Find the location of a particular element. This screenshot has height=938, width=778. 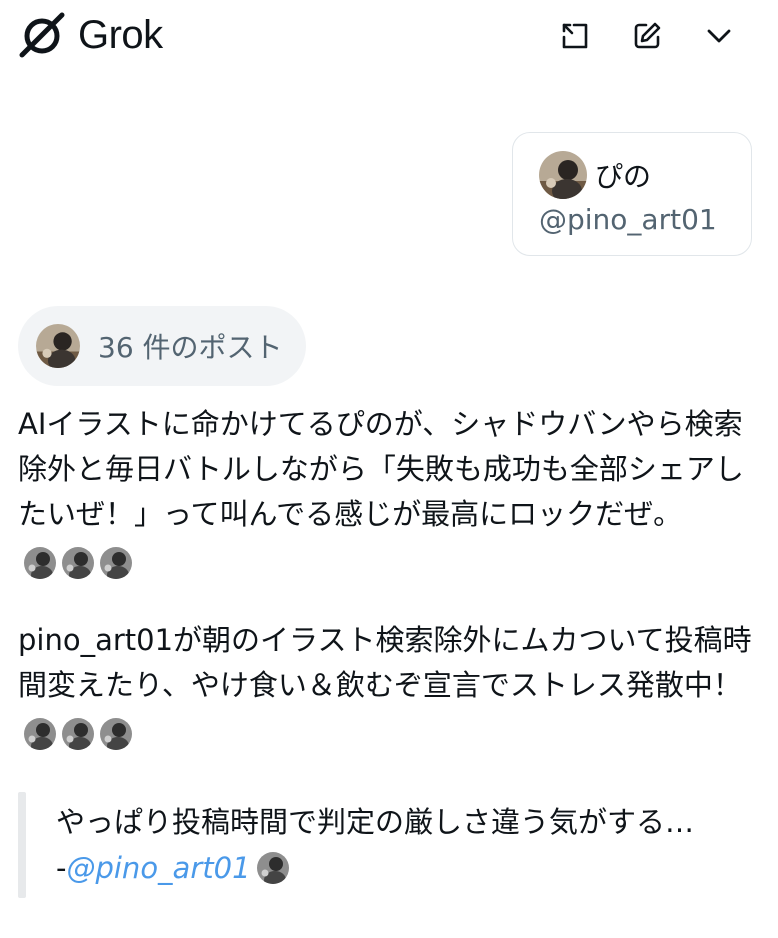

quote-attribution: - @pino_art01 is located at coordinates (172, 868).